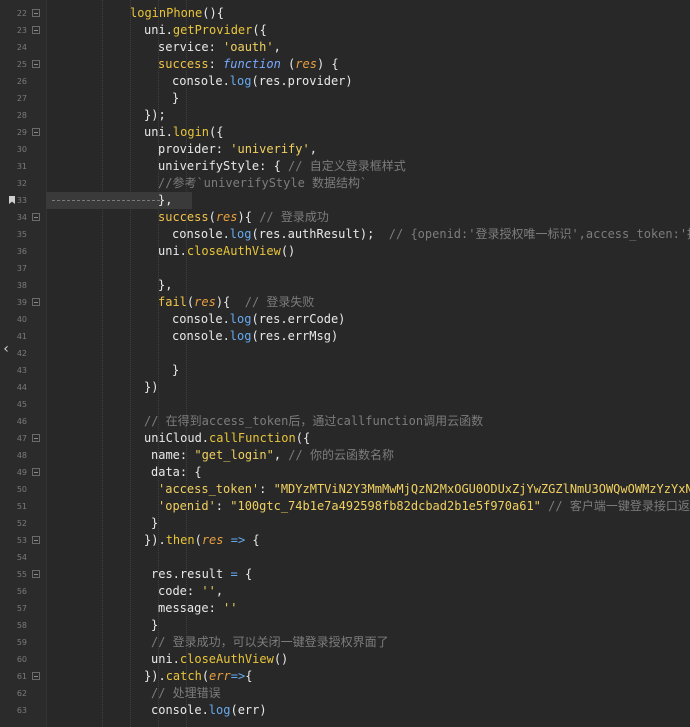 The image size is (690, 727). Describe the element at coordinates (345, 64) in the screenshot. I see `code-line: 25 success: function (res) {` at that location.